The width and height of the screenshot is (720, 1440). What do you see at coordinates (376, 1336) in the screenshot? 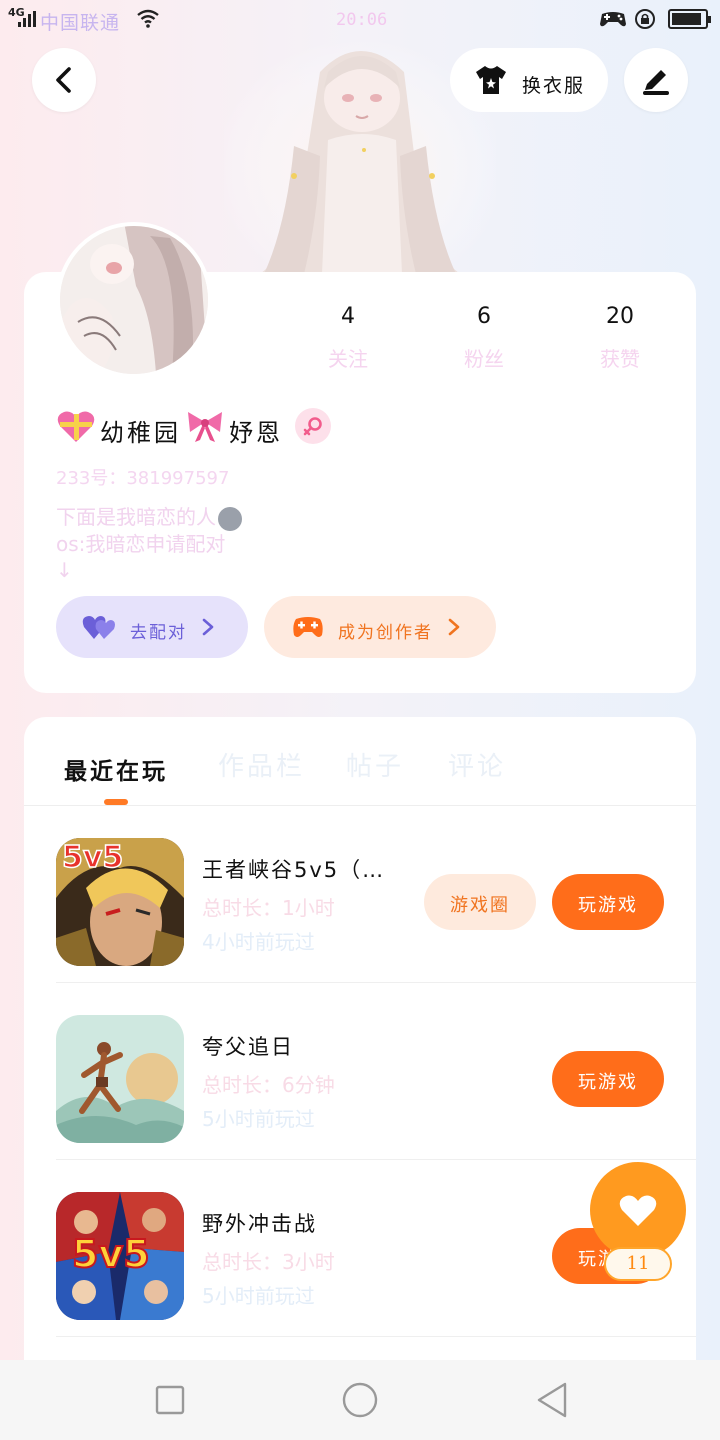
I see `divider` at bounding box center [376, 1336].